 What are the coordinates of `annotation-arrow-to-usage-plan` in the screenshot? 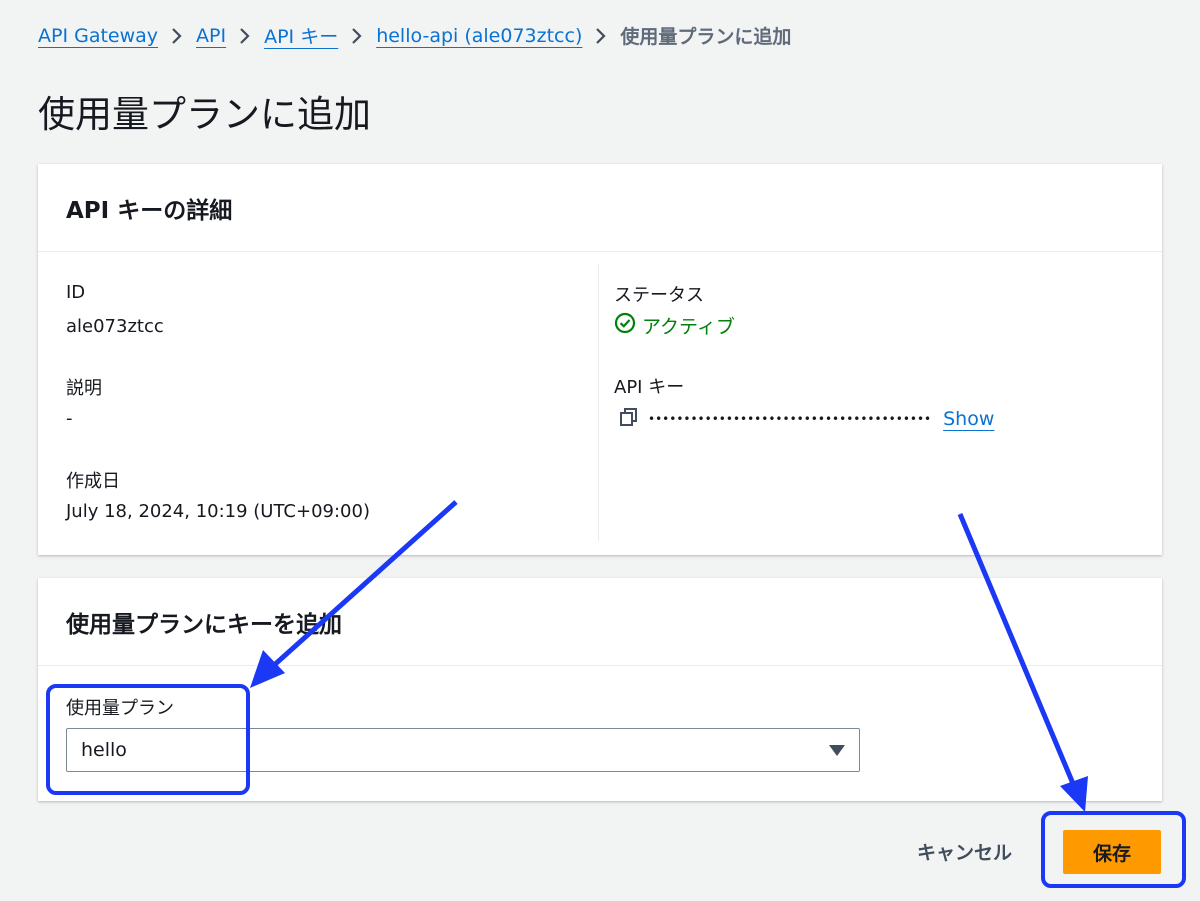 It's located at (354, 594).